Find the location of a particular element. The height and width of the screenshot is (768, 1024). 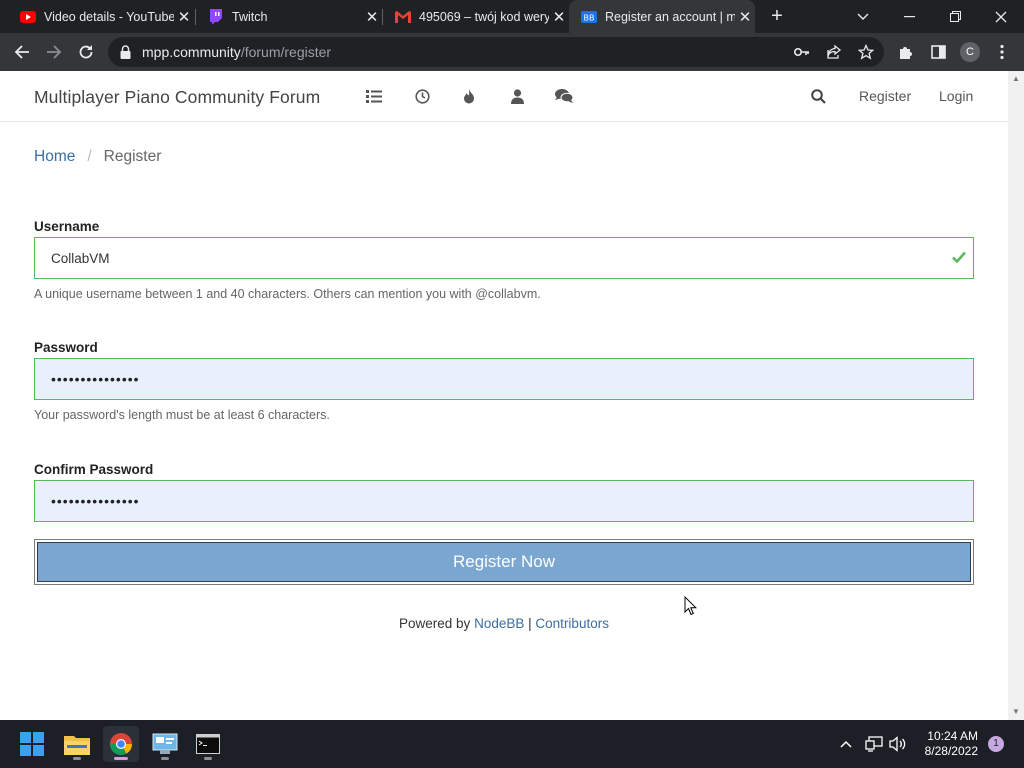

scroll-down-arrow-icon: ▼ is located at coordinates (1016, 712).